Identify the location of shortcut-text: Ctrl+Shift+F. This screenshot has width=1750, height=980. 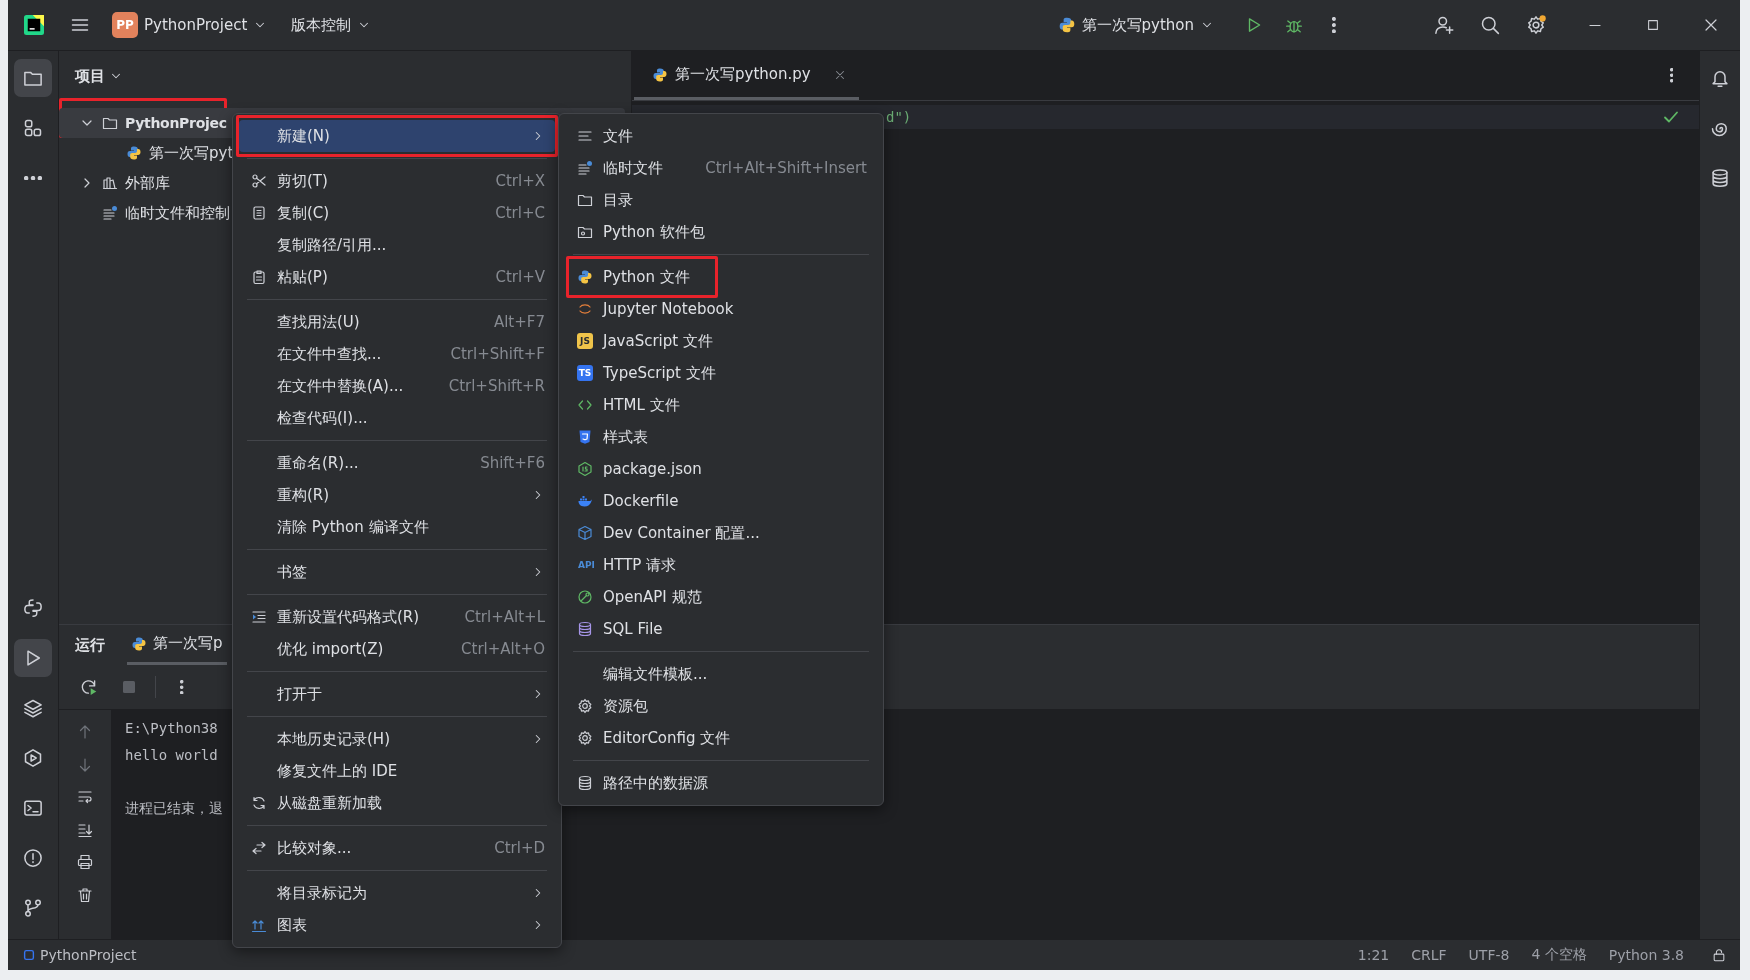
(497, 354).